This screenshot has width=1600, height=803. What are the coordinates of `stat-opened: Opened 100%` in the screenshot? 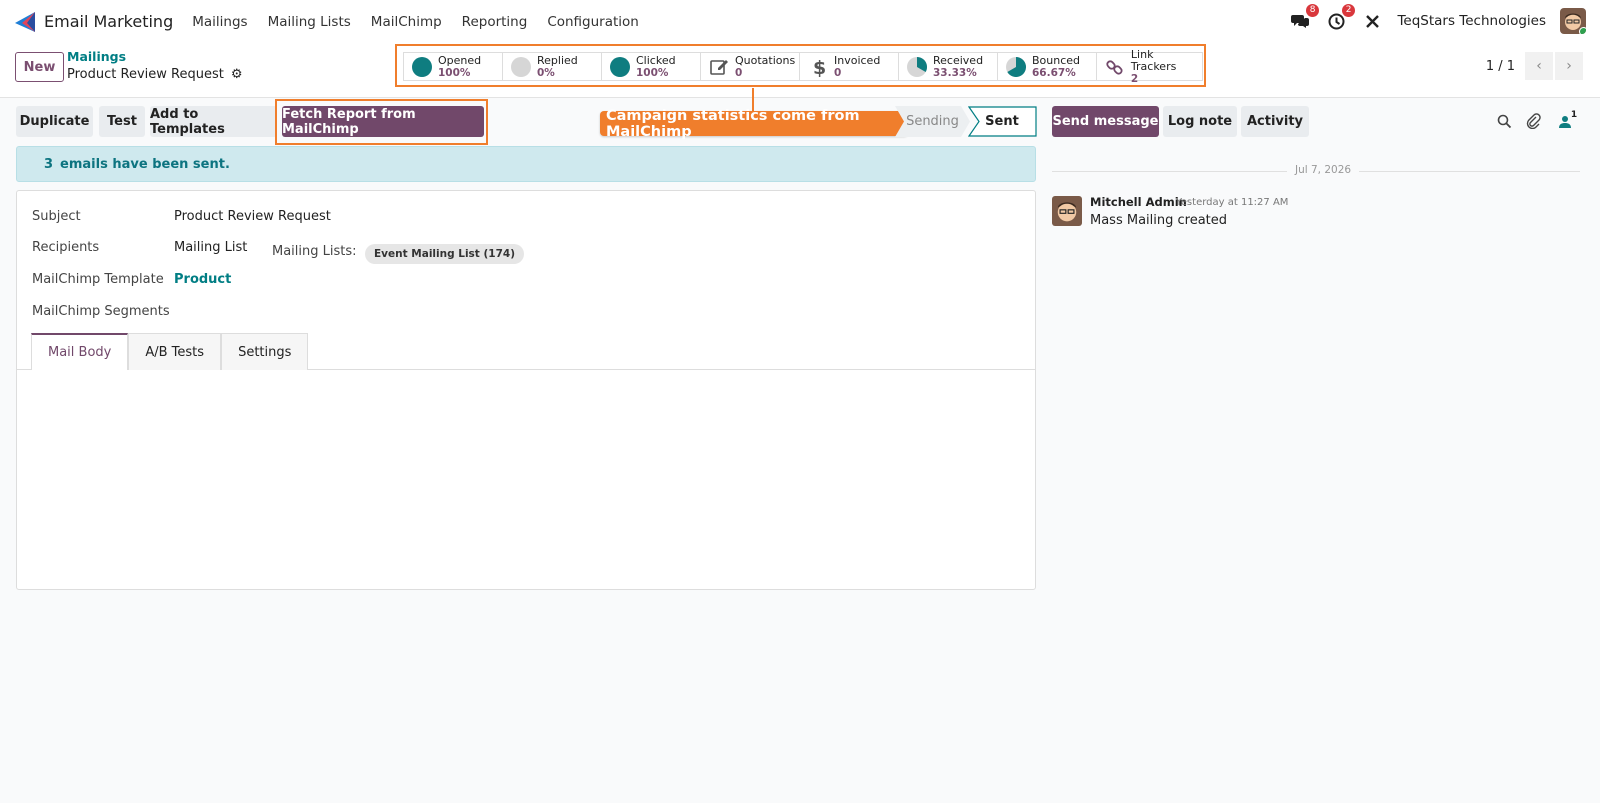 It's located at (453, 66).